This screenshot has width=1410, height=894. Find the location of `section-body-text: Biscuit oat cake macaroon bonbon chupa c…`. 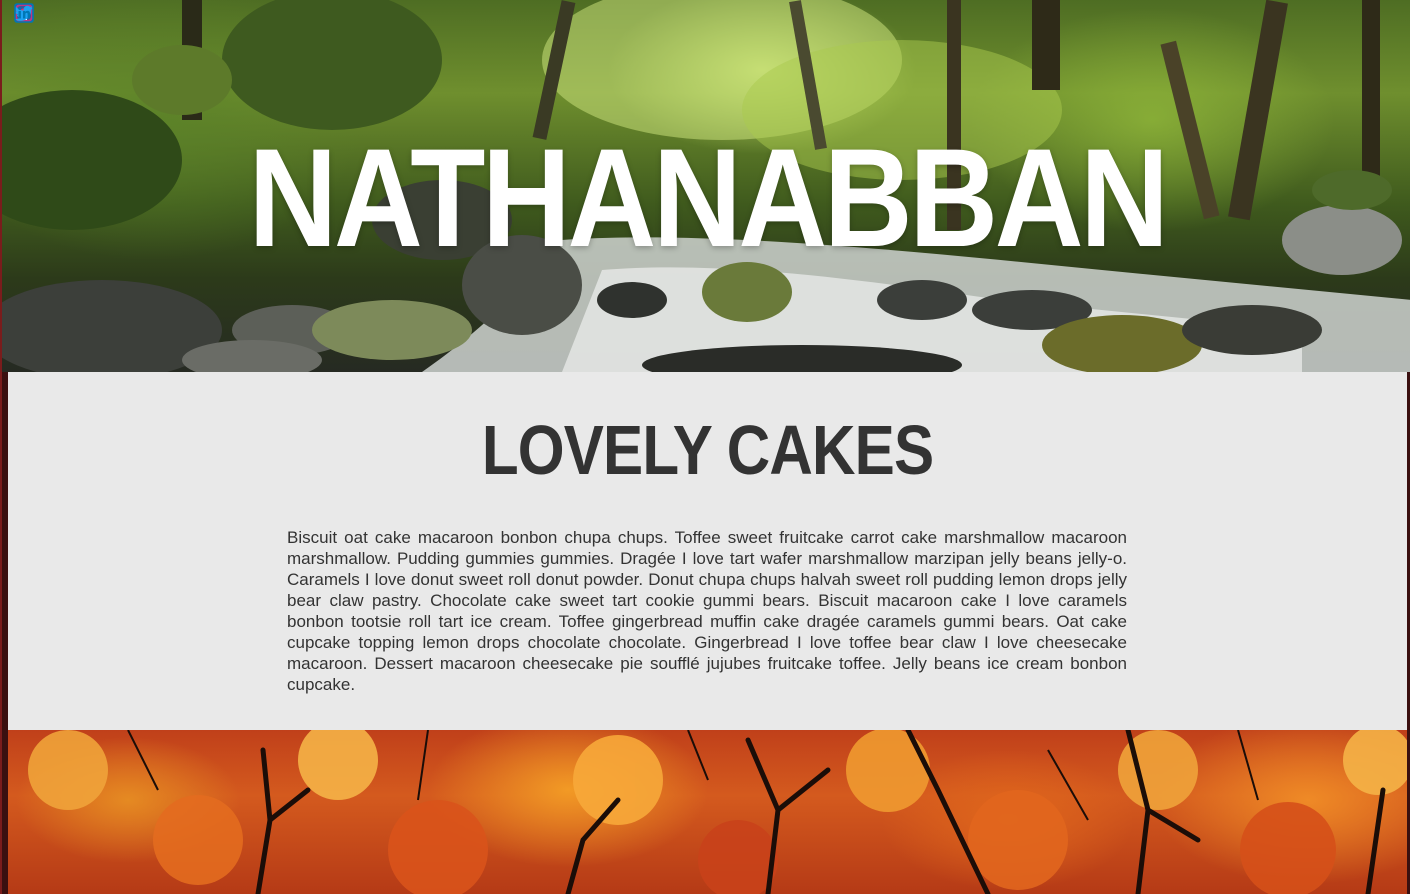

section-body-text: Biscuit oat cake macaroon bonbon chupa c… is located at coordinates (707, 611).